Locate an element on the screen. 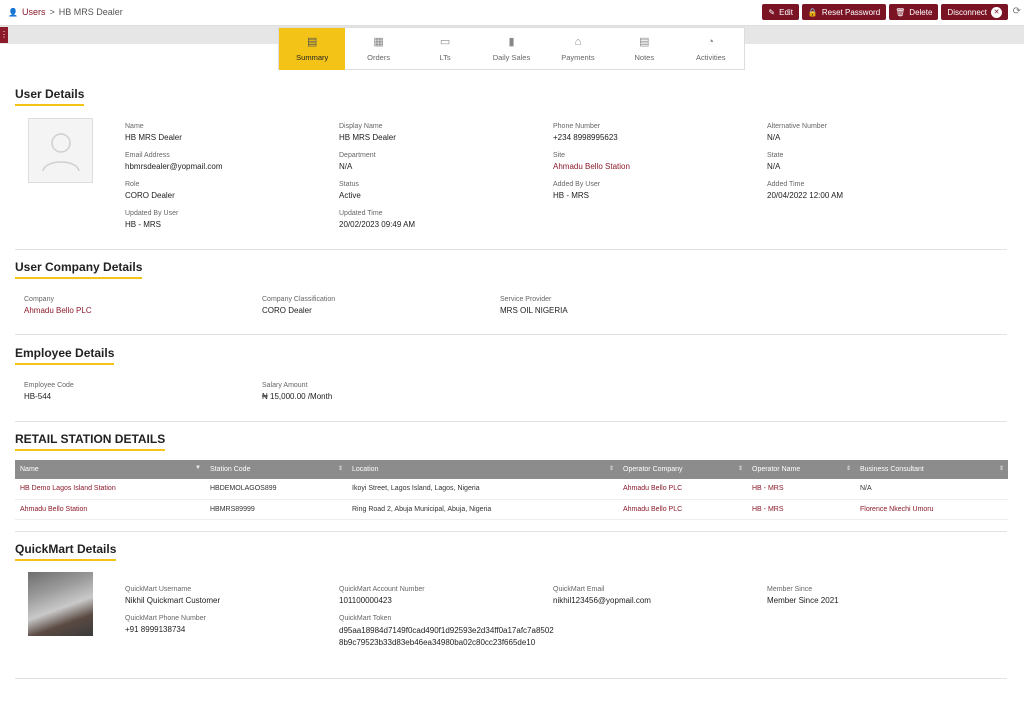 The image size is (1024, 717). pencil-icon: ✎ is located at coordinates (772, 12).